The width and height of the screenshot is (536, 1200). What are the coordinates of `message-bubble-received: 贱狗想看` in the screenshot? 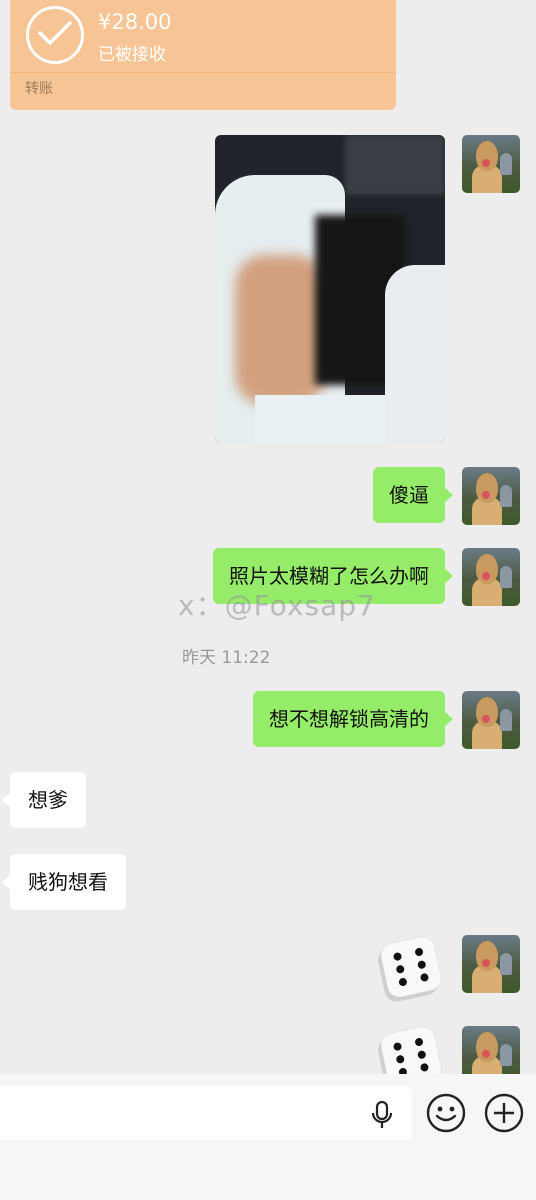 It's located at (64, 882).